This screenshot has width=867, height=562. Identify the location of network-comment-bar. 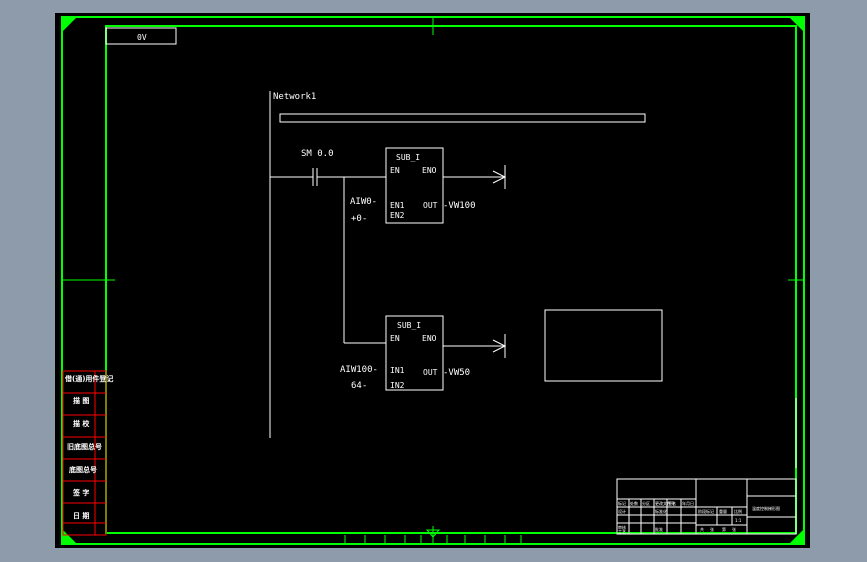
(462, 118).